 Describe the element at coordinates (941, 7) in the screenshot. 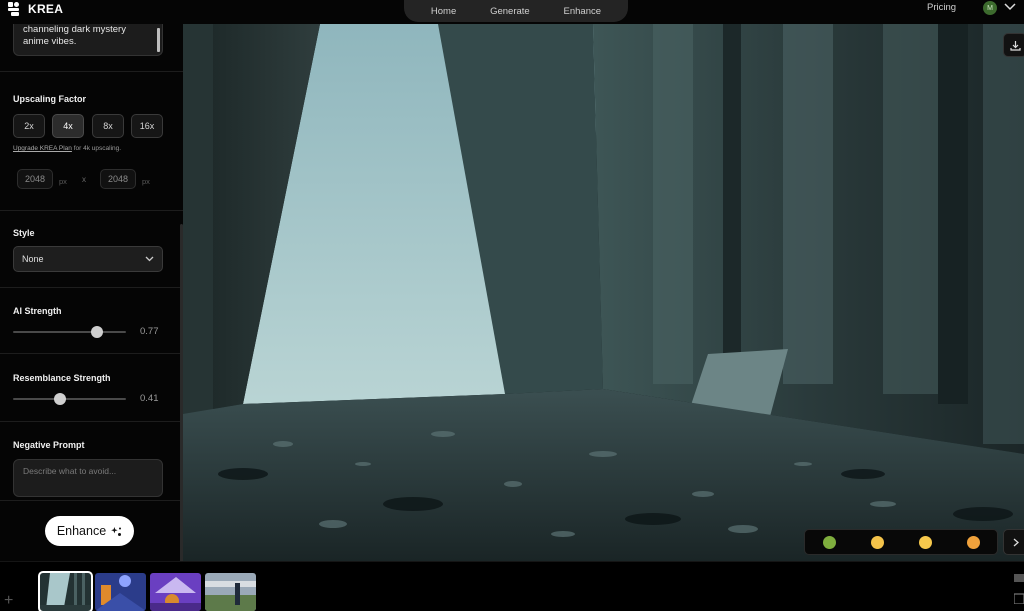

I see `pricing-link: Pricing` at that location.